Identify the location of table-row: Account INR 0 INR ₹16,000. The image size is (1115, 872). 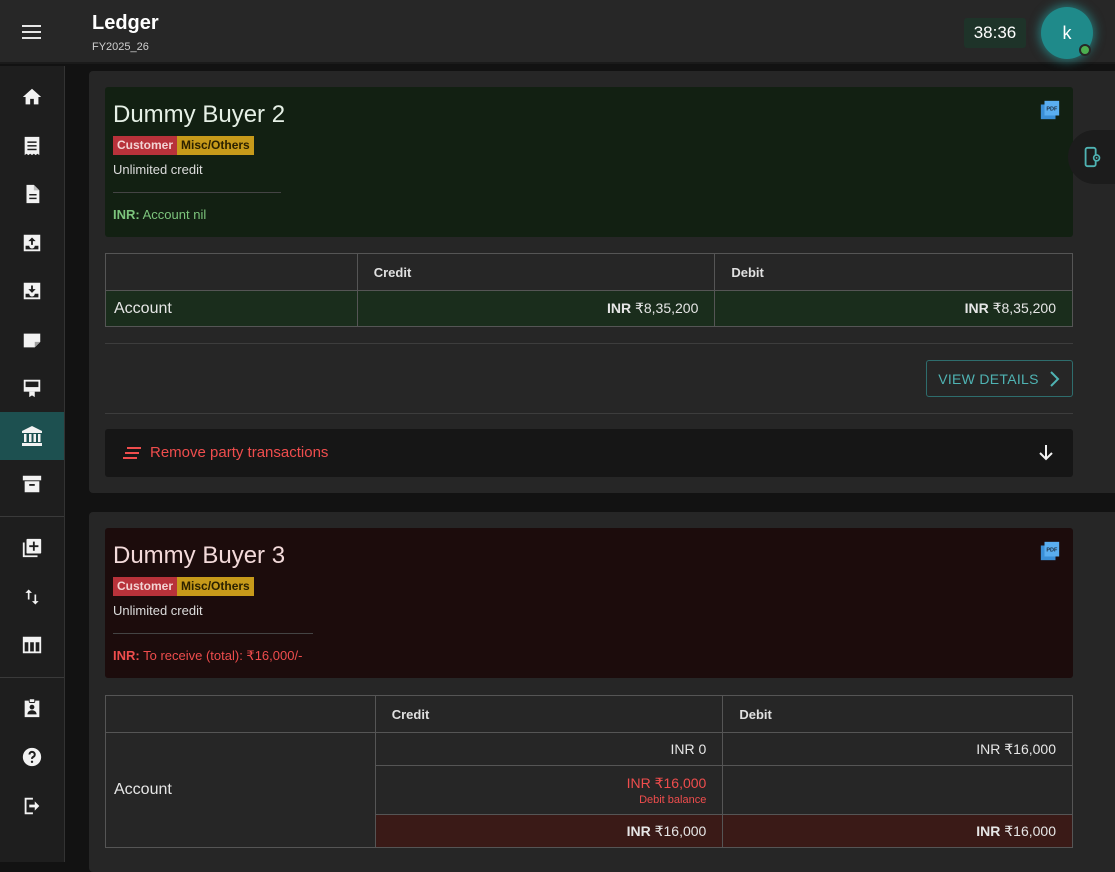
(589, 790).